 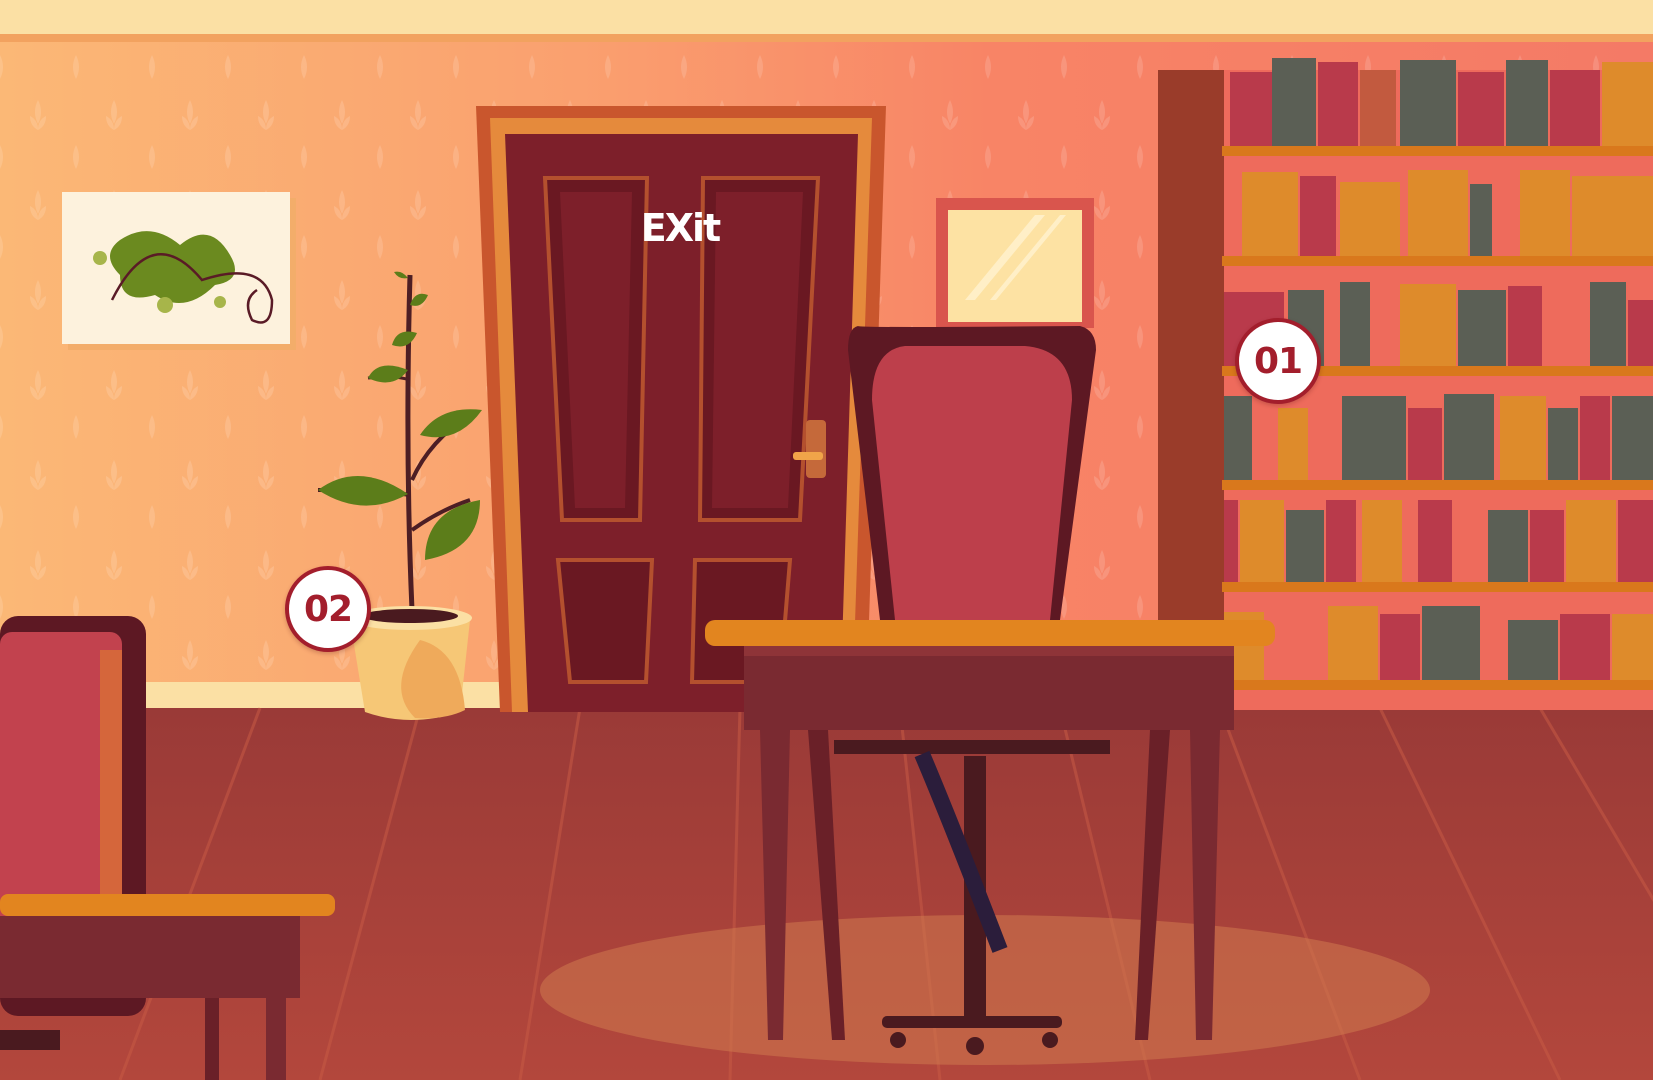 I want to click on hotspot-label: 01, so click(x=1278, y=361).